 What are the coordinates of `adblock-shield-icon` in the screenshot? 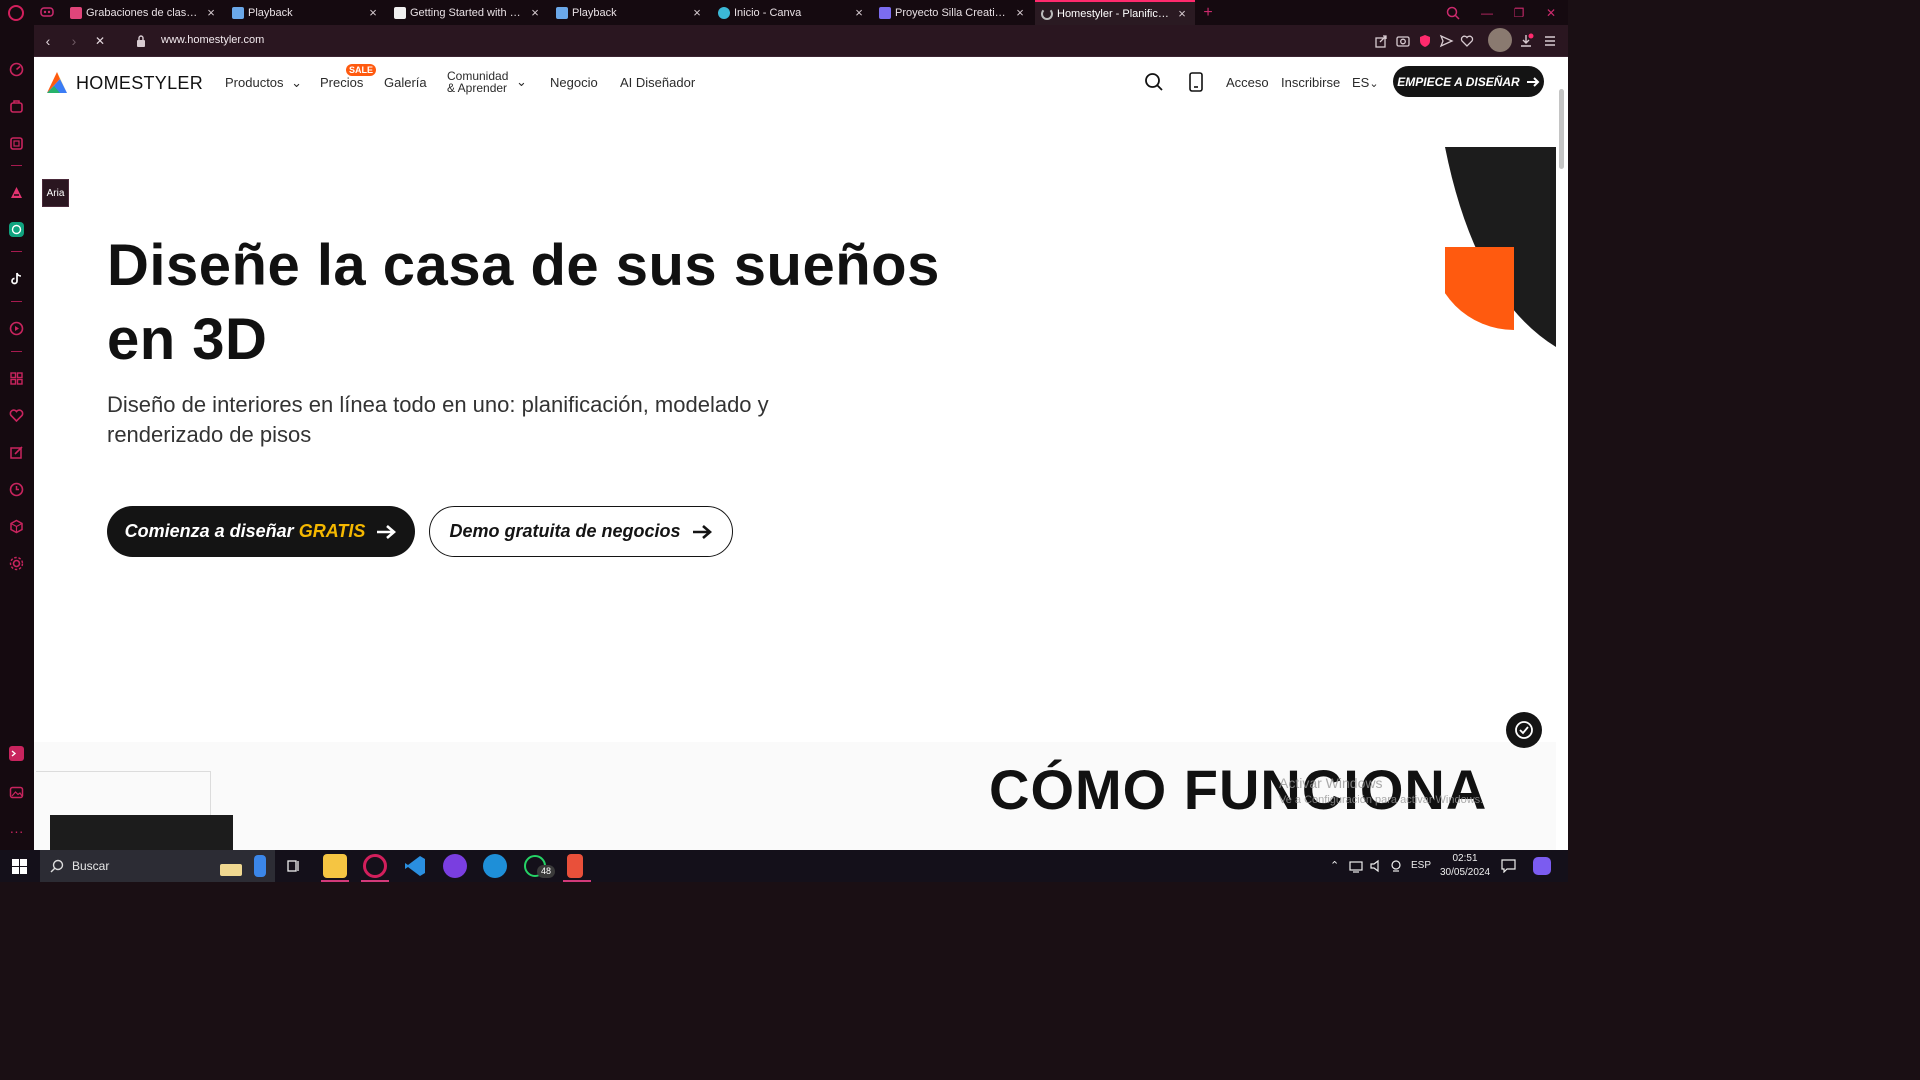 It's located at (1425, 41).